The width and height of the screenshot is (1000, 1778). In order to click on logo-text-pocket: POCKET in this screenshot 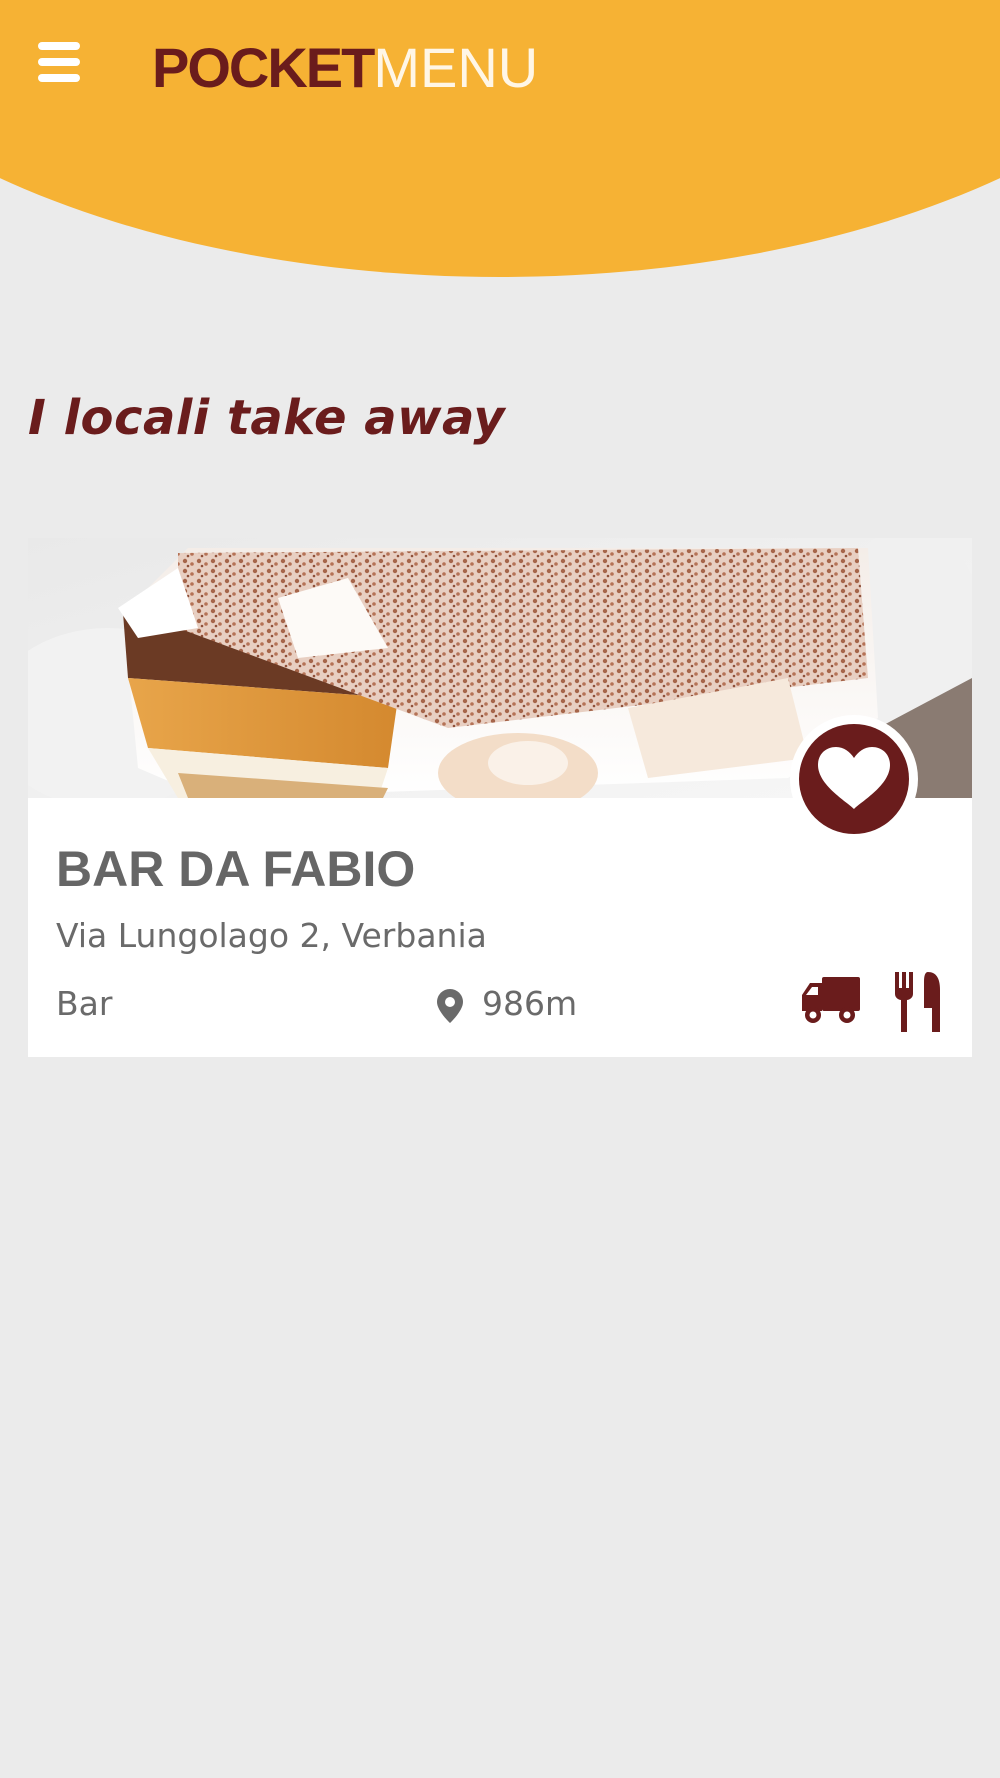, I will do `click(263, 67)`.